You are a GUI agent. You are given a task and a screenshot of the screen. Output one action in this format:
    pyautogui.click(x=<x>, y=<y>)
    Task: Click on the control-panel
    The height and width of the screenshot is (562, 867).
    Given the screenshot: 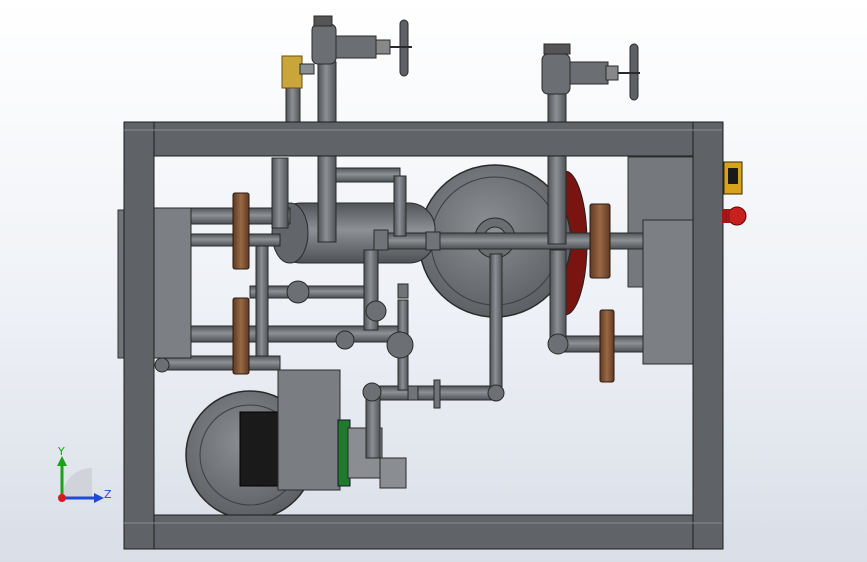 What is the action you would take?
    pyautogui.click(x=734, y=193)
    